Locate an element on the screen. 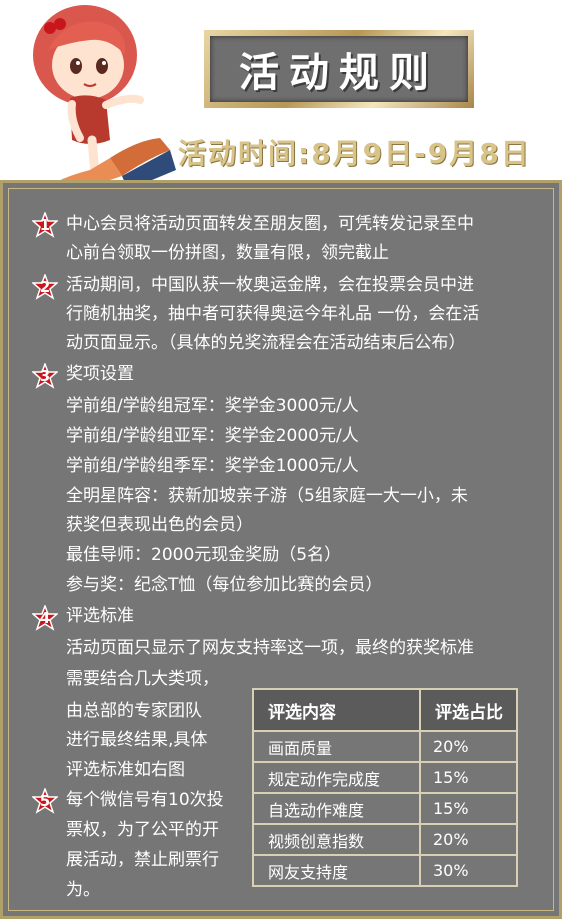  table-cell-criteria: 画面质量 is located at coordinates (336, 746).